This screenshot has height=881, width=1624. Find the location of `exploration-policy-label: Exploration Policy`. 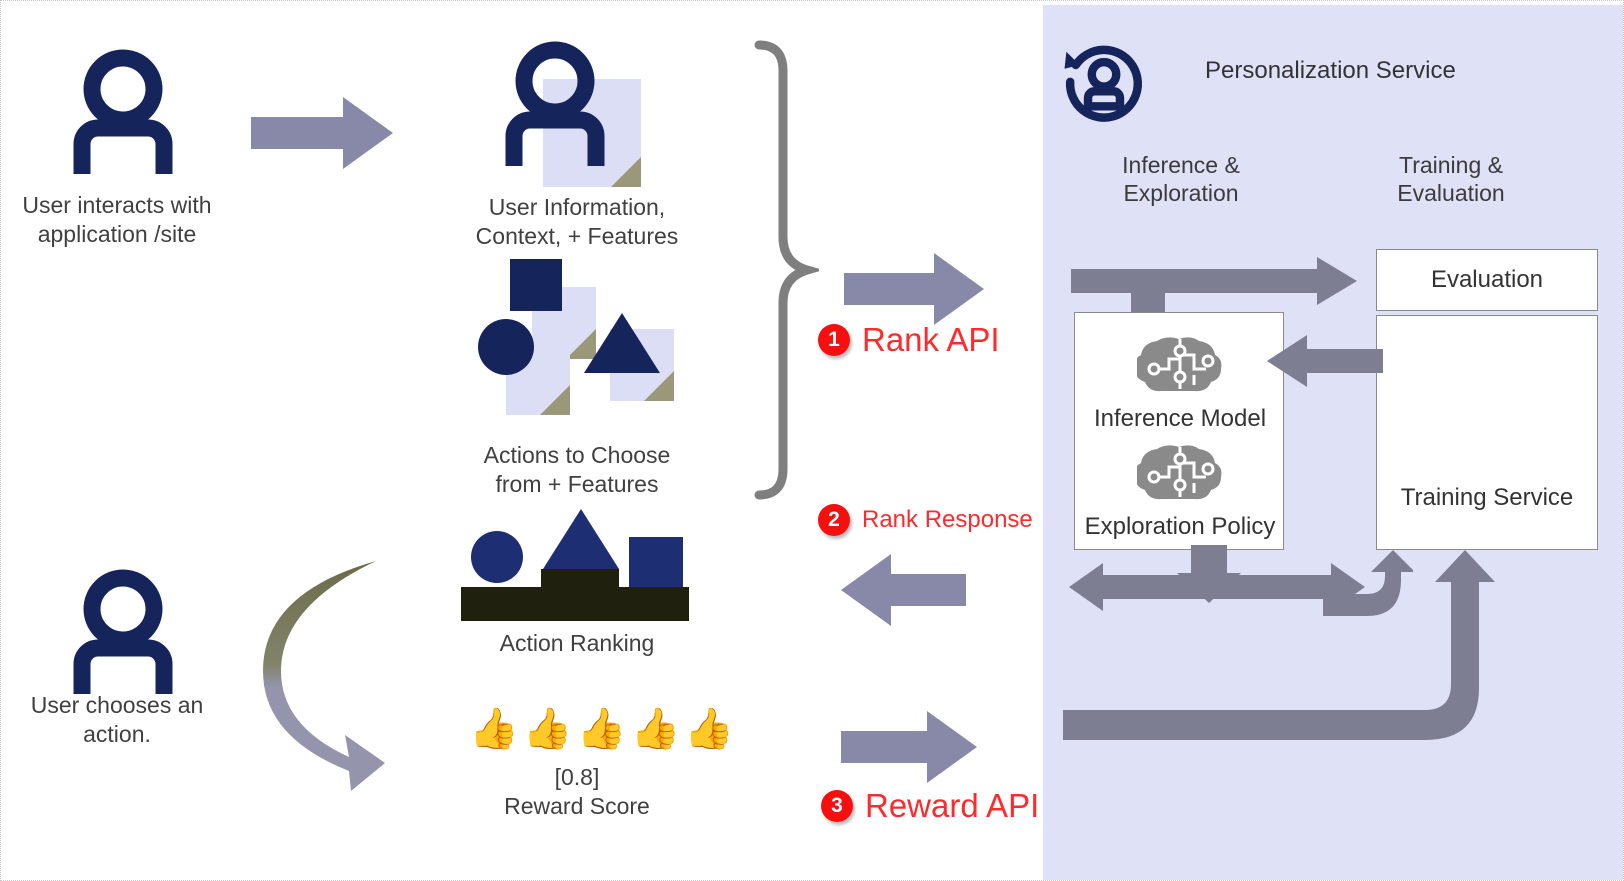

exploration-policy-label: Exploration Policy is located at coordinates (1180, 526).